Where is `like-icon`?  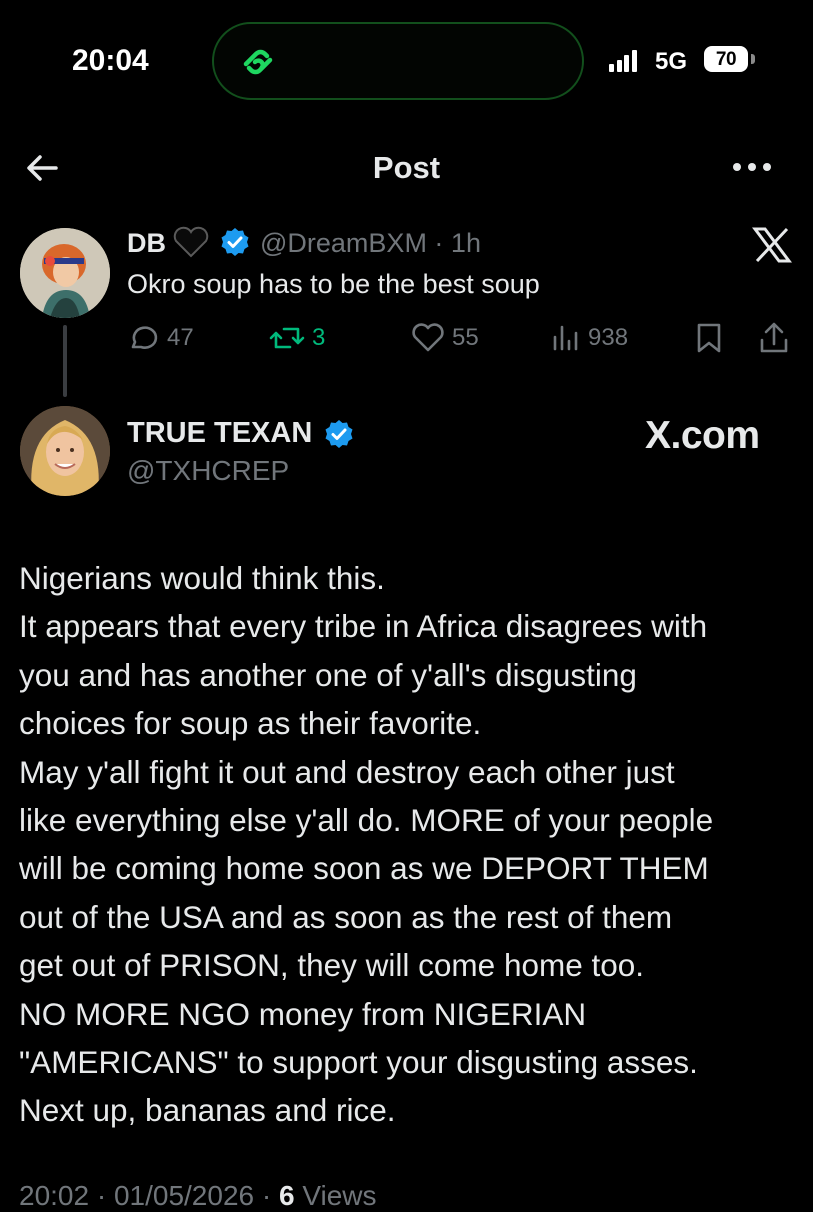 like-icon is located at coordinates (428, 337).